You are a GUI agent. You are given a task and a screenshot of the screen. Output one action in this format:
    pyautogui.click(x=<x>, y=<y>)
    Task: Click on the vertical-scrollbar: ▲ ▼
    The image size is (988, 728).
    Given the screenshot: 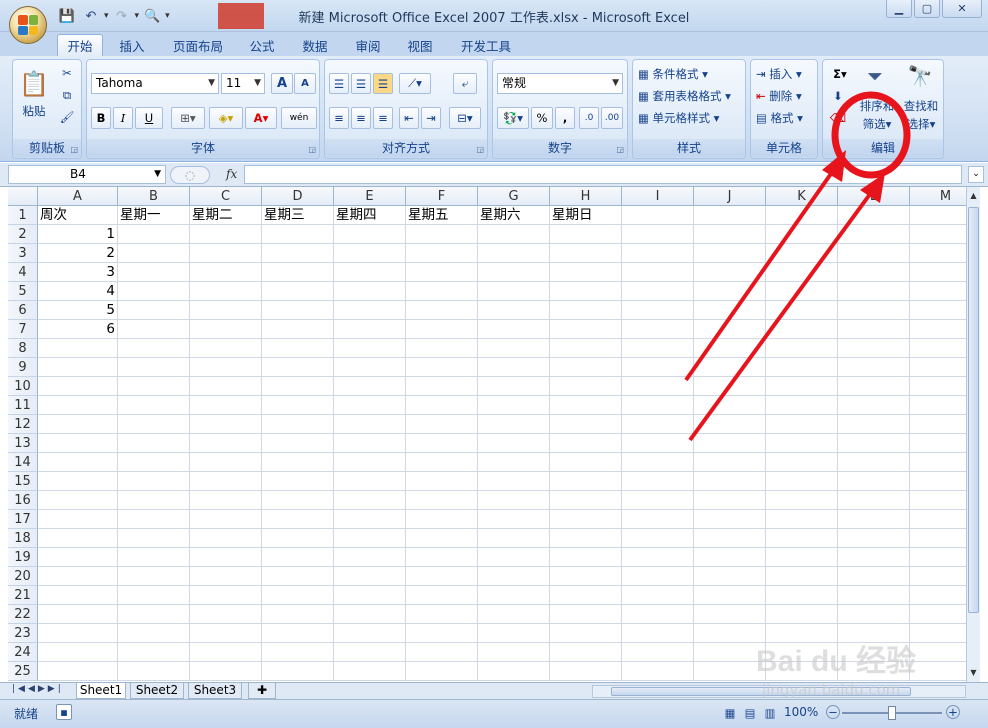 What is the action you would take?
    pyautogui.click(x=973, y=434)
    